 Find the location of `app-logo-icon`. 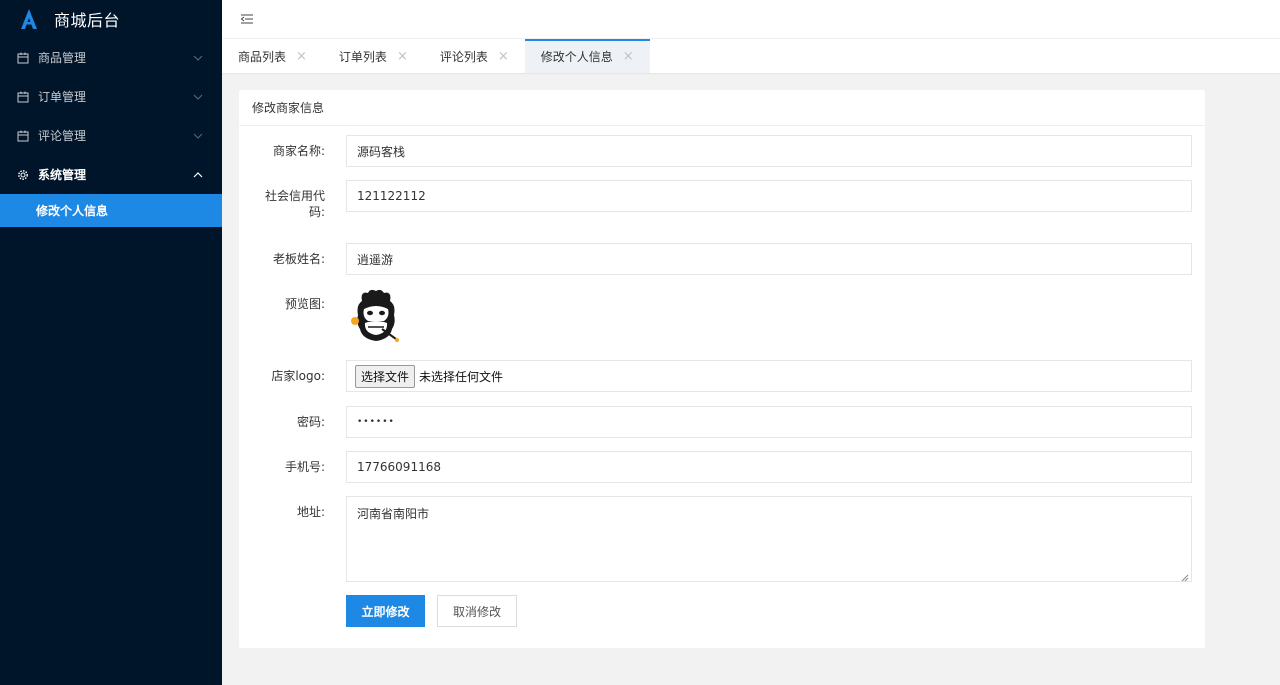

app-logo-icon is located at coordinates (29, 19).